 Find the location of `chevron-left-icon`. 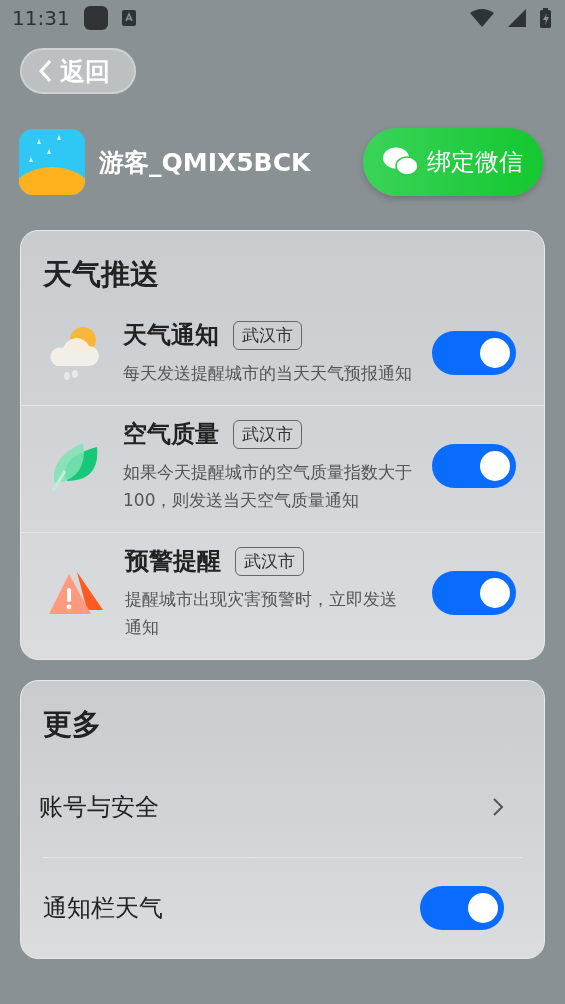

chevron-left-icon is located at coordinates (45, 71).